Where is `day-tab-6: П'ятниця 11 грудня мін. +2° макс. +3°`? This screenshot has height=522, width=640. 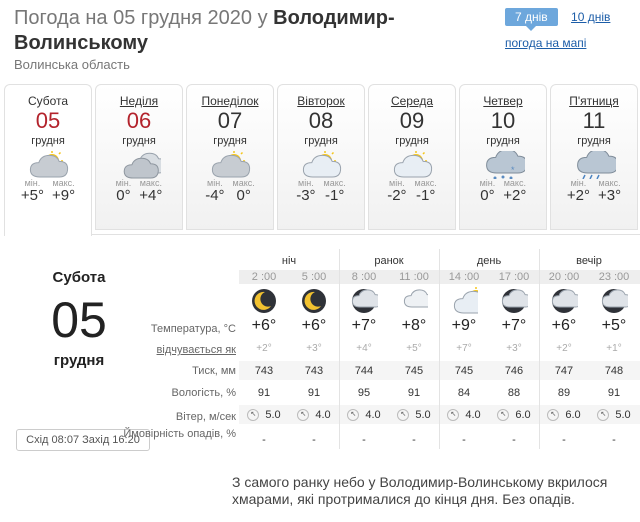
day-tab-6: П'ятниця 11 грудня мін. +2° макс. +3° is located at coordinates (594, 157).